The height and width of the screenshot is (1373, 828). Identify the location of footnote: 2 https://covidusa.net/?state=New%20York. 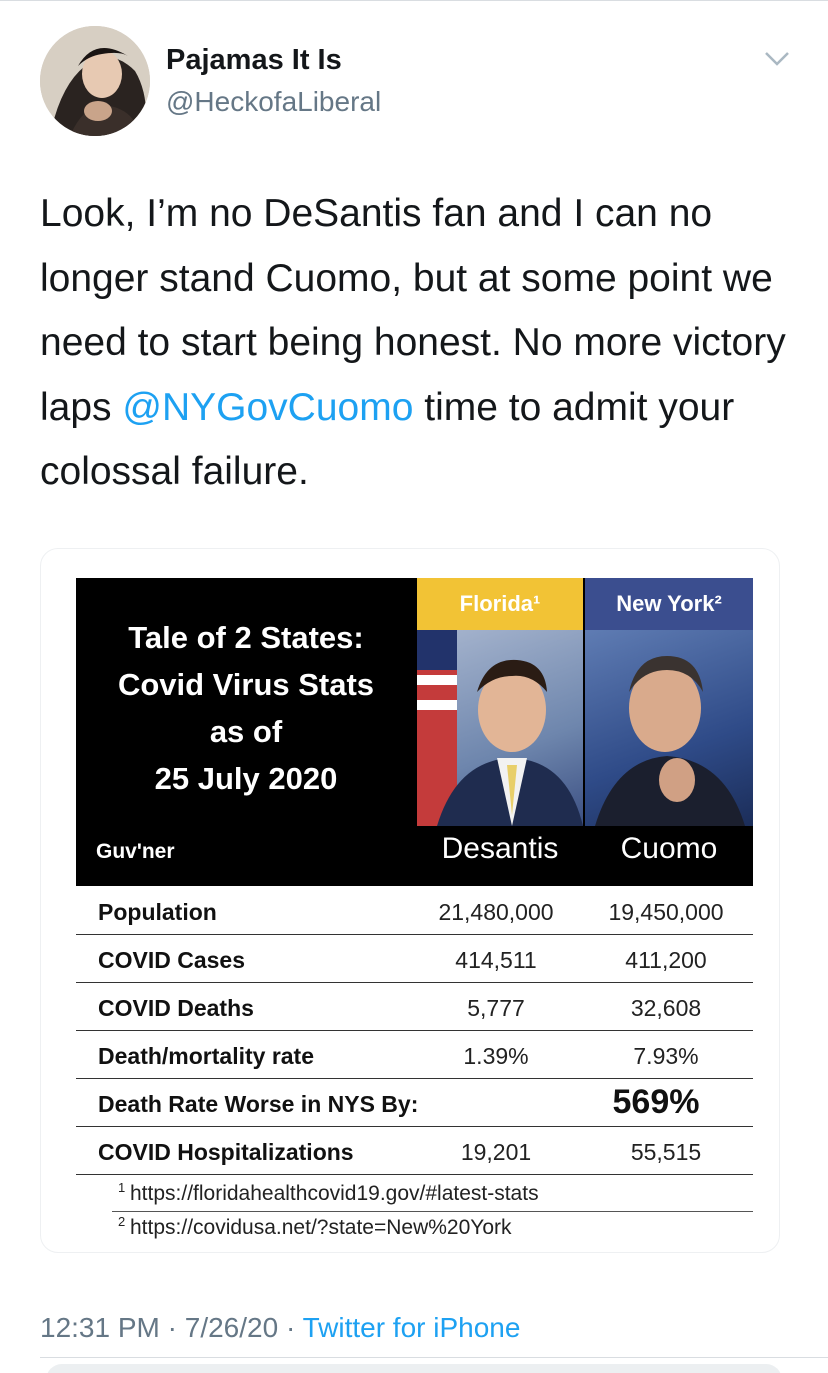
(414, 1229).